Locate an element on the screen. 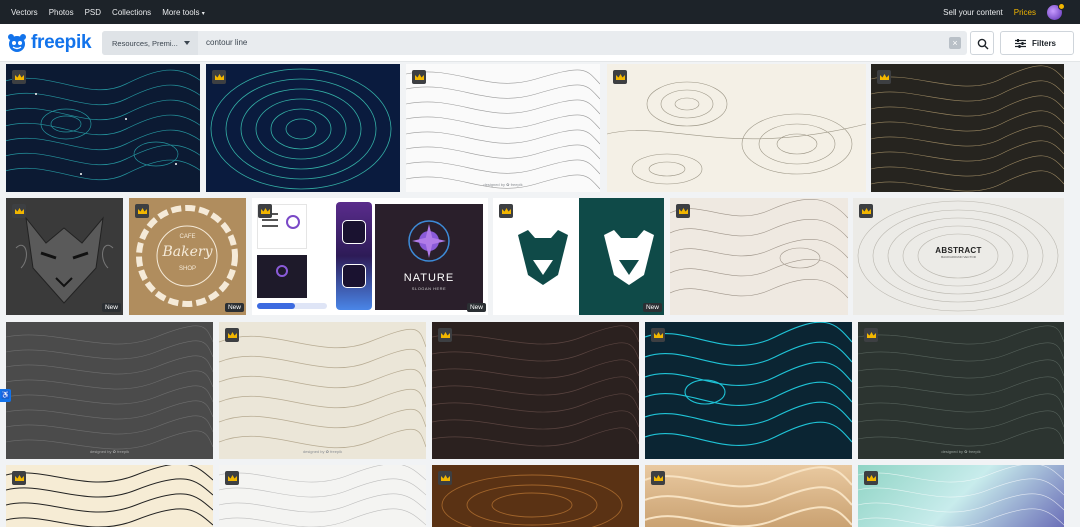 The width and height of the screenshot is (1080, 527). slider-track is located at coordinates (292, 306).